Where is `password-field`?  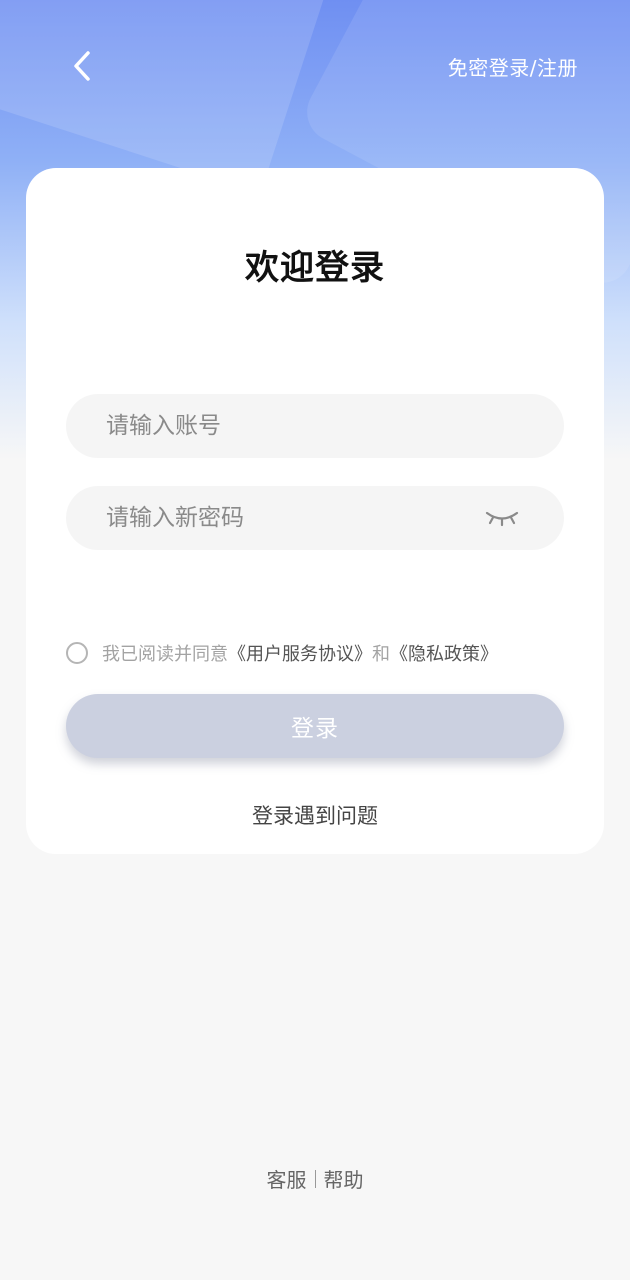 password-field is located at coordinates (315, 518).